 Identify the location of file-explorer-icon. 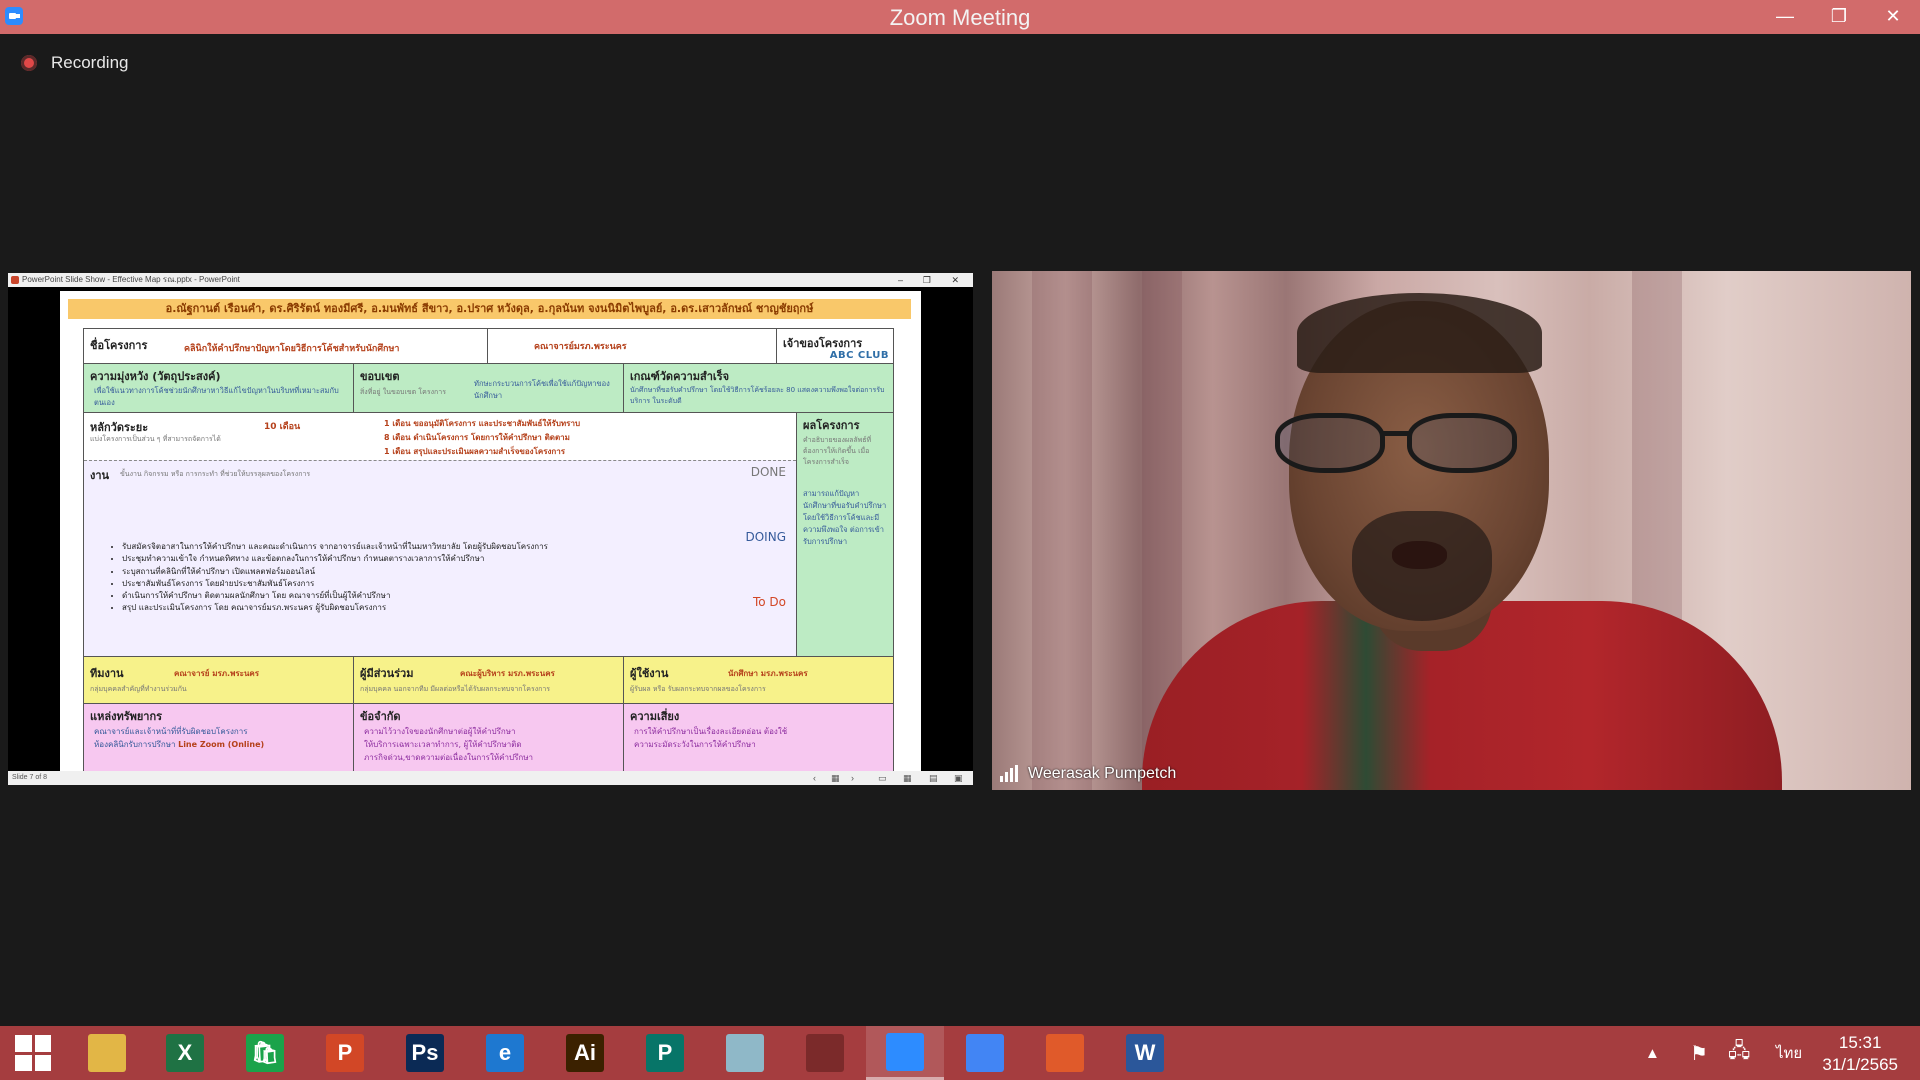
(107, 1053).